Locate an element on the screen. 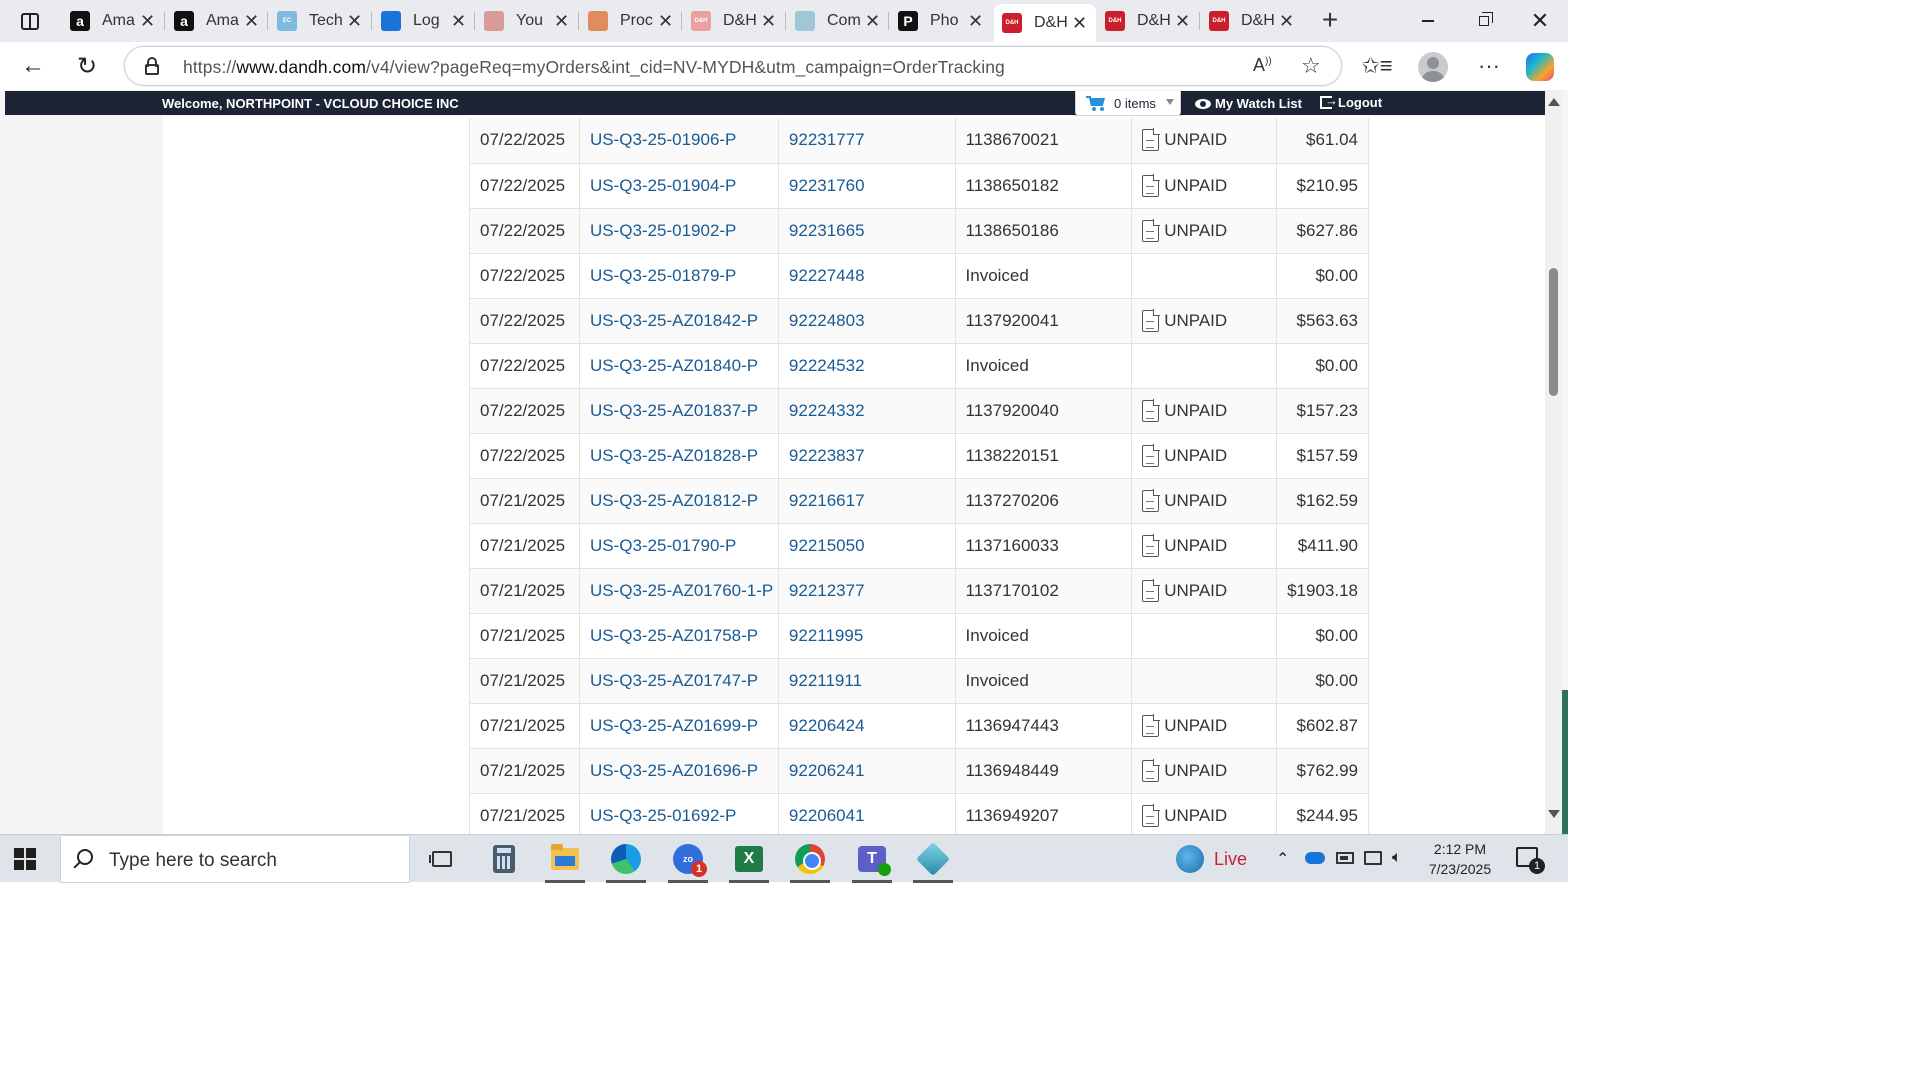  tab-actions-button is located at coordinates (30, 21).